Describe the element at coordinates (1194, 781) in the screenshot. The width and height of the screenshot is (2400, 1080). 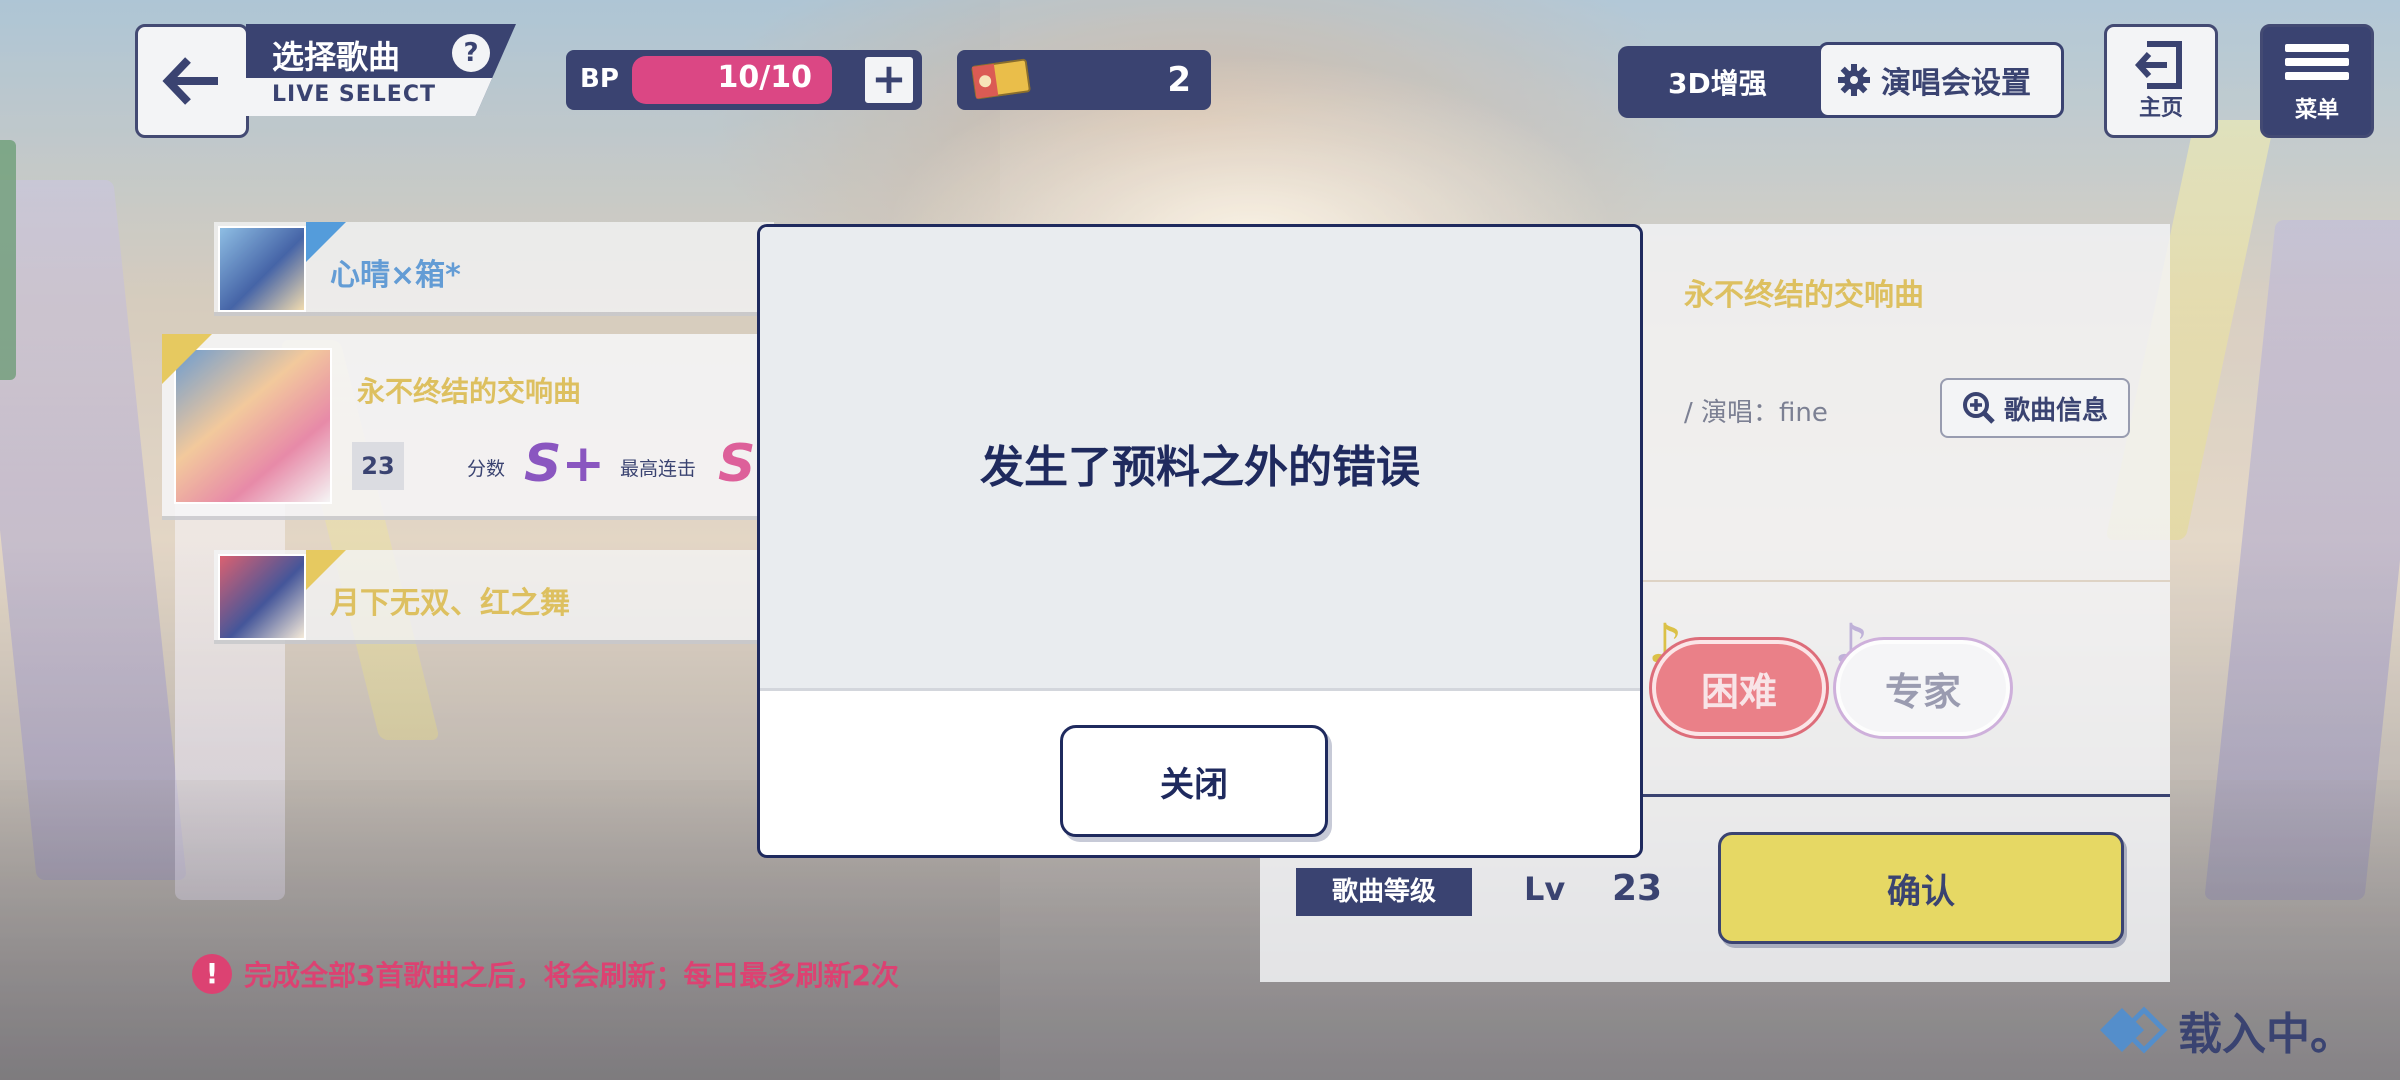
I see `close-button: 关闭` at that location.